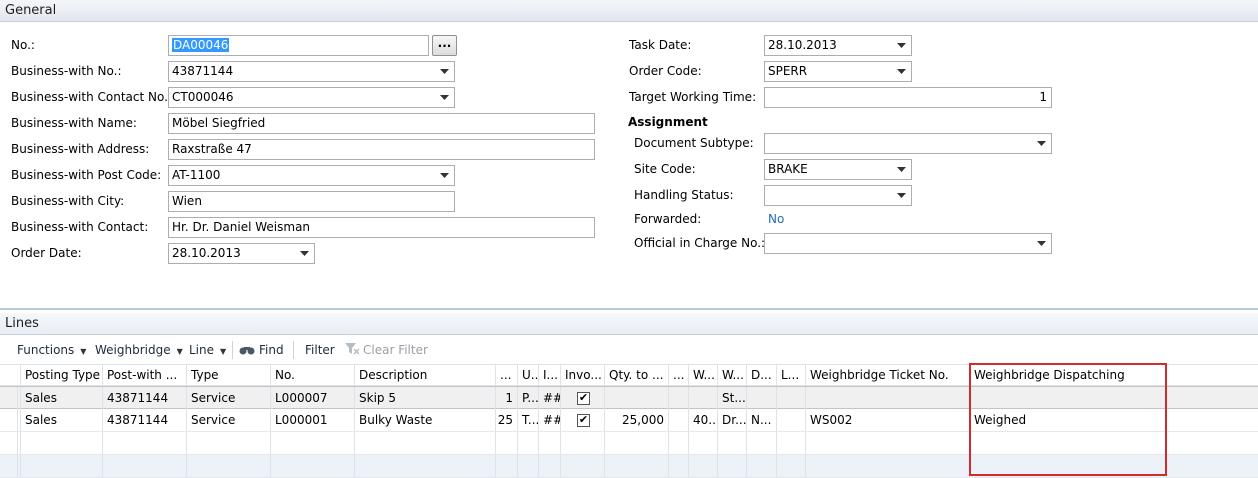  What do you see at coordinates (838, 45) in the screenshot?
I see `task-date-field: 28.10.2013` at bounding box center [838, 45].